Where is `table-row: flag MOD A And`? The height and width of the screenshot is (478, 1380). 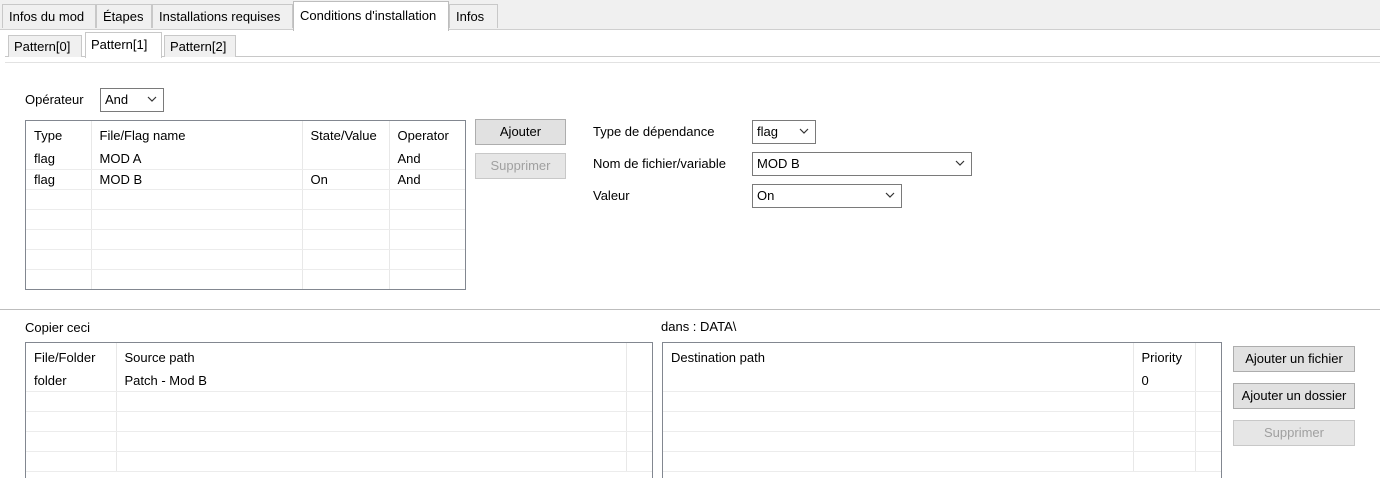 table-row: flag MOD A And is located at coordinates (245, 159).